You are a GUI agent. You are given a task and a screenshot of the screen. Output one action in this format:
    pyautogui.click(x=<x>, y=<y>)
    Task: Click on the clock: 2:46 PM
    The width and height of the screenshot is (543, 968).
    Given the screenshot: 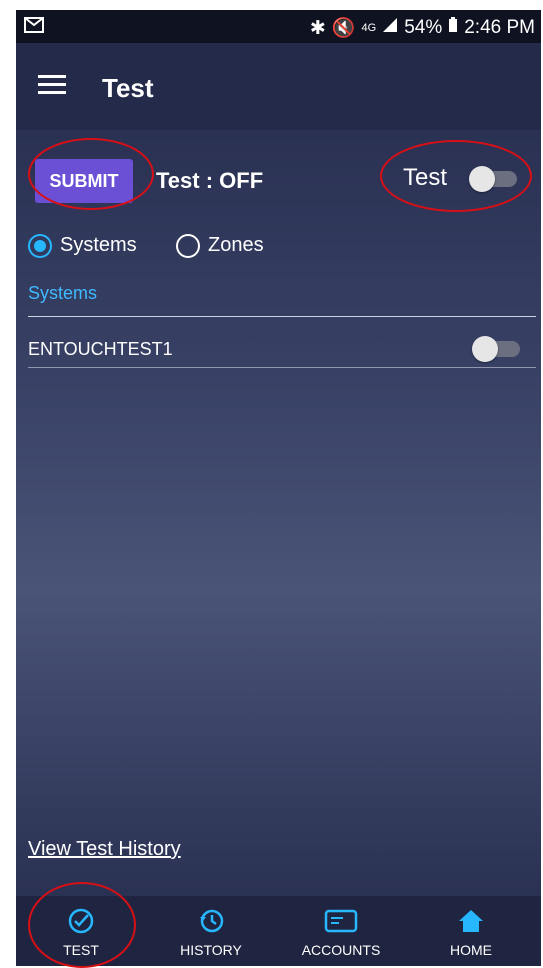 What is the action you would take?
    pyautogui.click(x=499, y=27)
    